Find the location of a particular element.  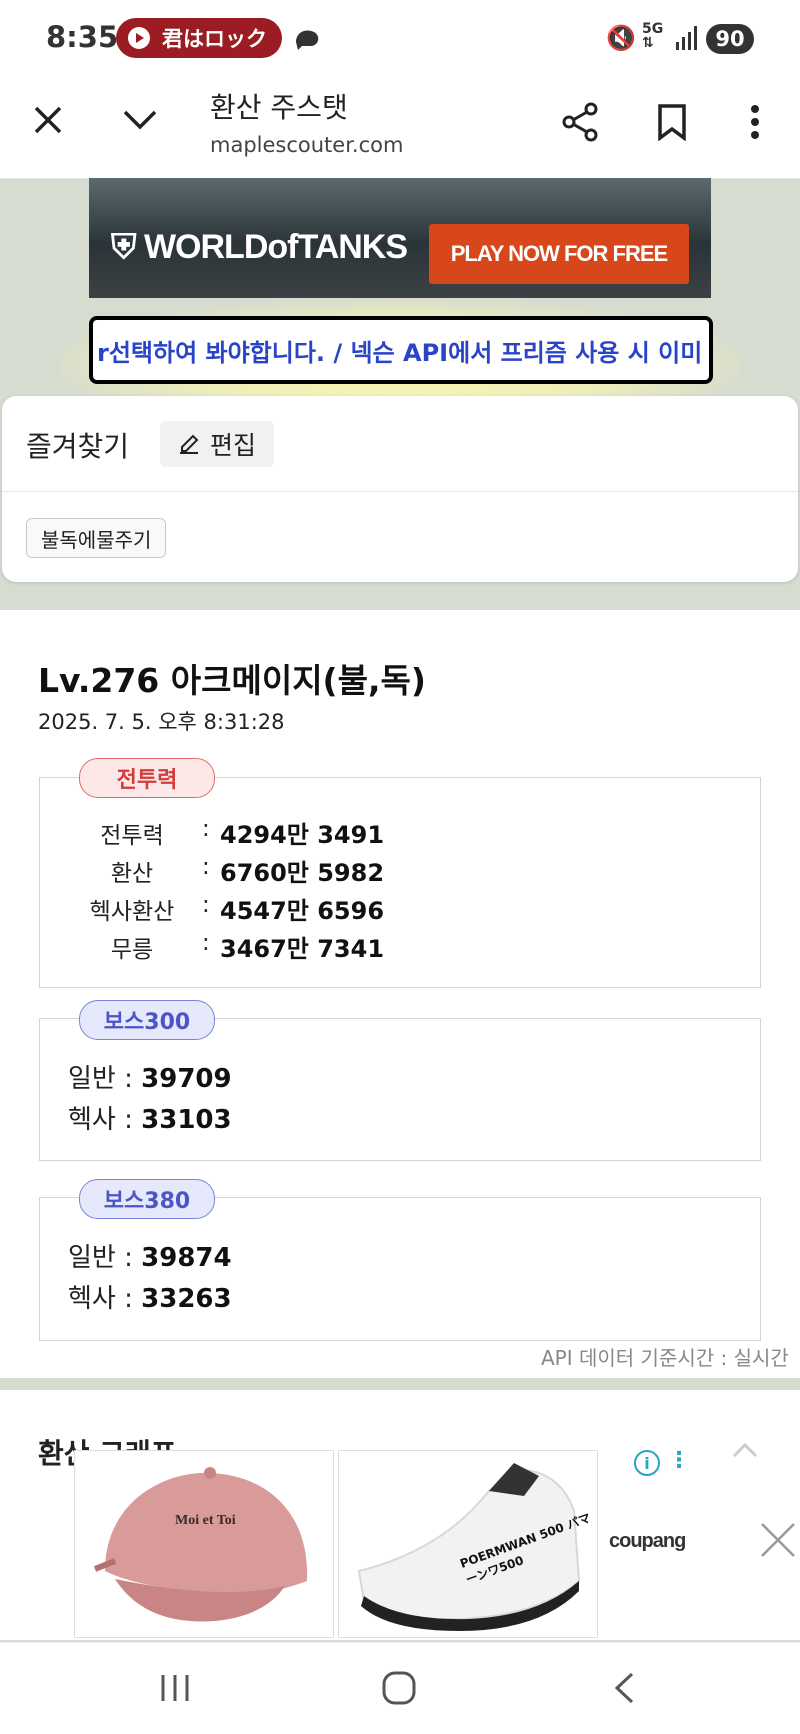

game-ad-banner: ⛨ WORLDofTANKS PLAY NOW FOR FREE is located at coordinates (400, 238).